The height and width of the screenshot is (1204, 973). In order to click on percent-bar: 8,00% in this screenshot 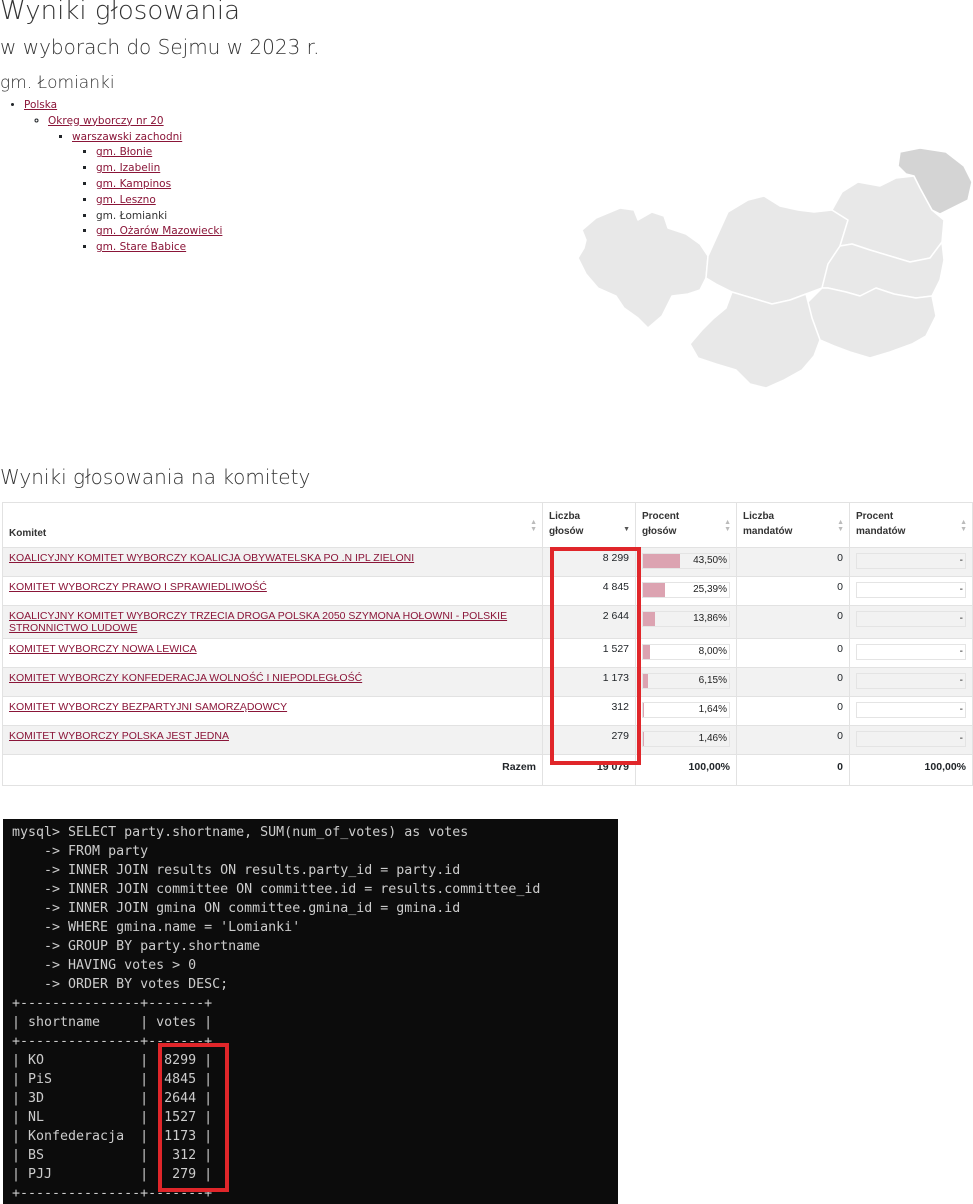, I will do `click(686, 652)`.